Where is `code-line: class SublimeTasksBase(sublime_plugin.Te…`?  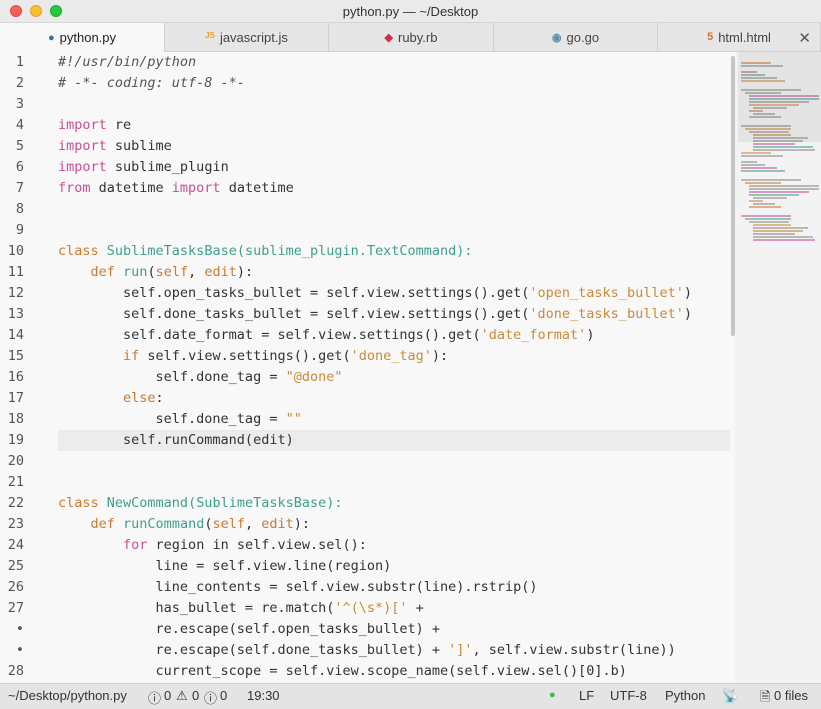
code-line: class SublimeTasksBase(sublime_plugin.Te… is located at coordinates (265, 251).